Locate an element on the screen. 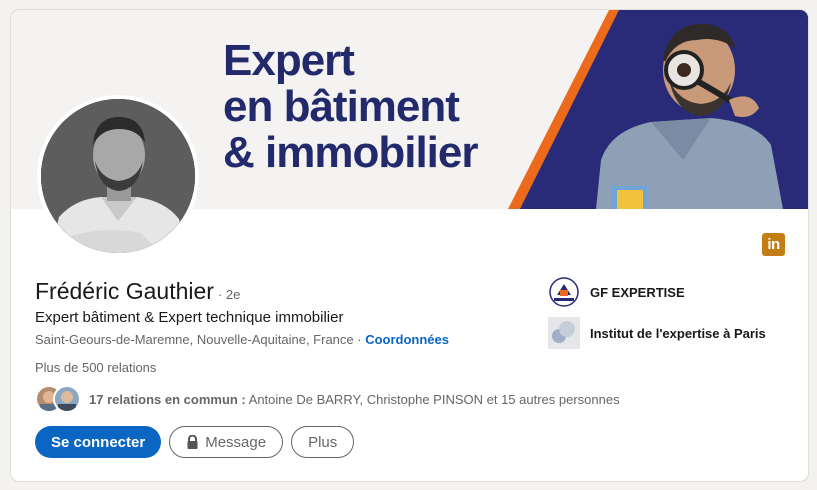  banner-headline: Expert en bâtiment & immobilier is located at coordinates (350, 107).